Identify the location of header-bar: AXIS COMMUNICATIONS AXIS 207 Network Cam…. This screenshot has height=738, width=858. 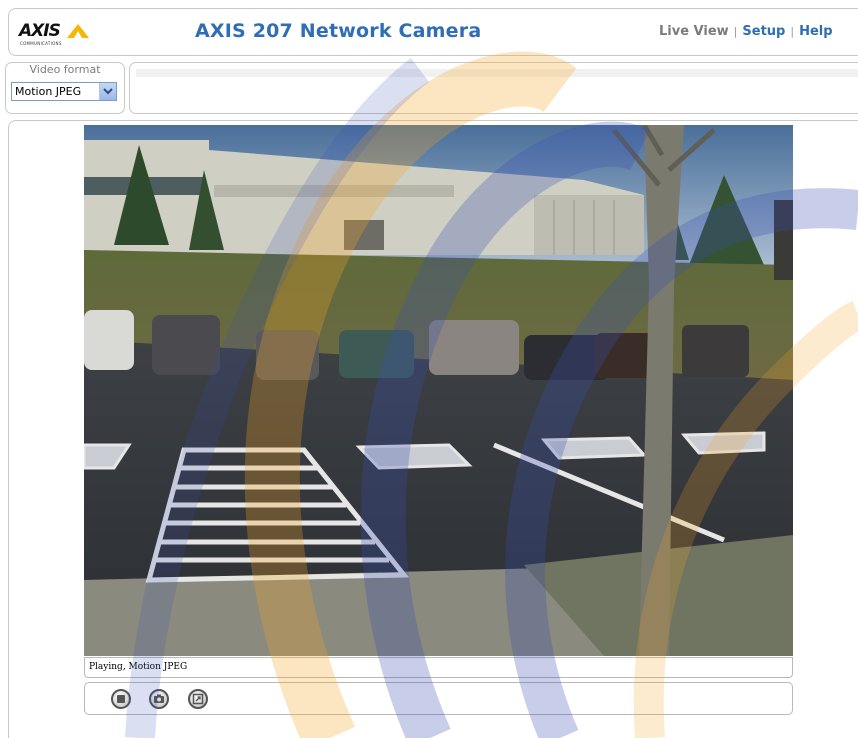
(433, 32).